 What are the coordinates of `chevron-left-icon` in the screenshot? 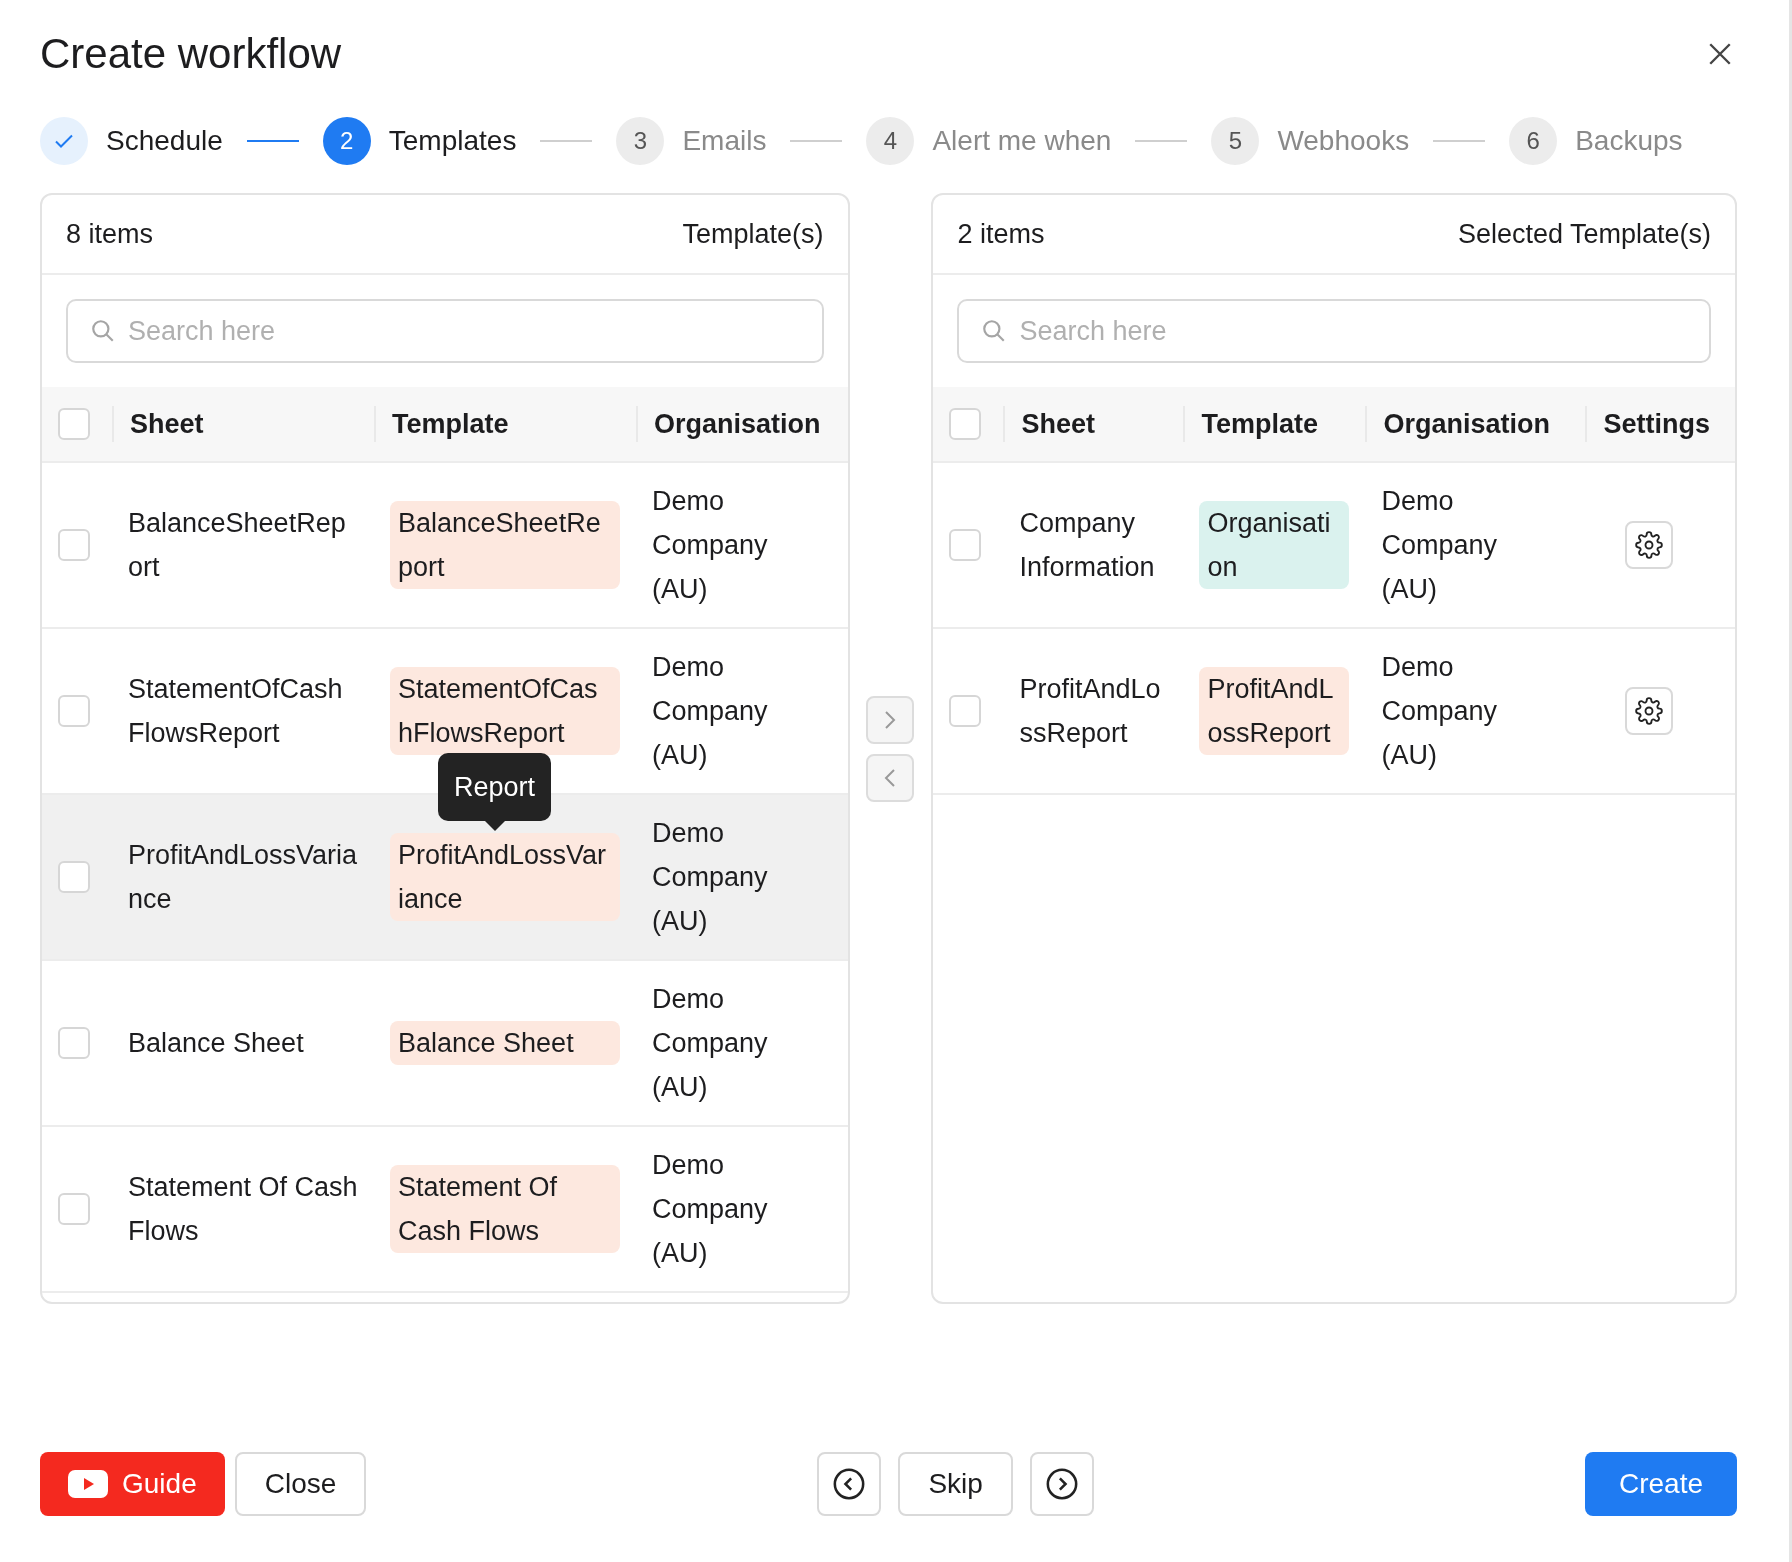 It's located at (849, 1484).